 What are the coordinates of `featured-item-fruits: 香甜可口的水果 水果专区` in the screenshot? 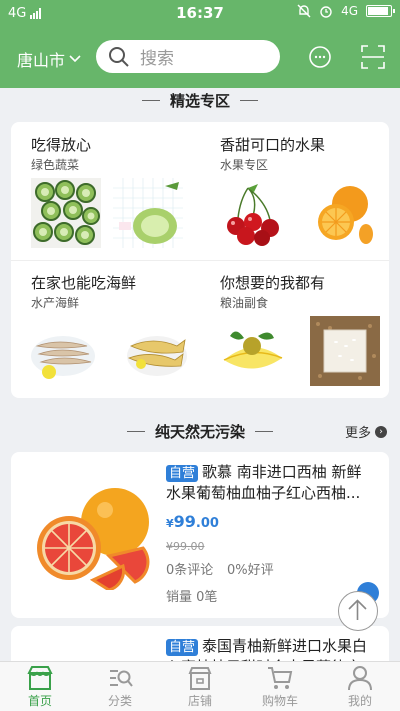 It's located at (294, 191).